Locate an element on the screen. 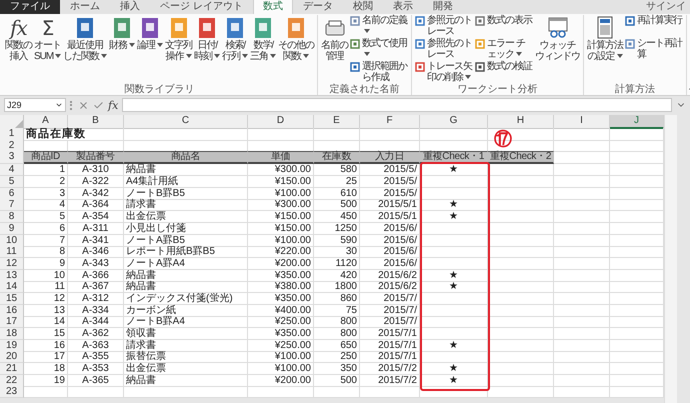 Image resolution: width=690 pixels, height=403 pixels. row-number: 12 is located at coordinates (12, 264).